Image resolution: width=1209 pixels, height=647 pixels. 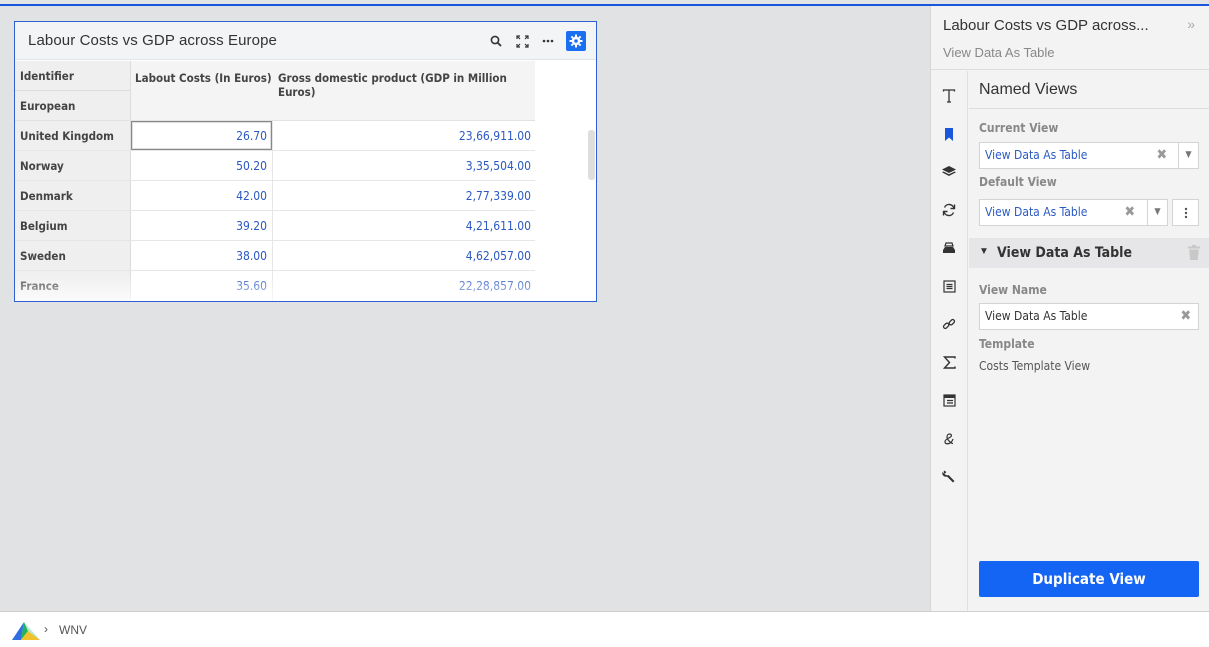 I want to click on labour-costs-column-header: Labout Costs (In Euros), so click(x=201, y=90).